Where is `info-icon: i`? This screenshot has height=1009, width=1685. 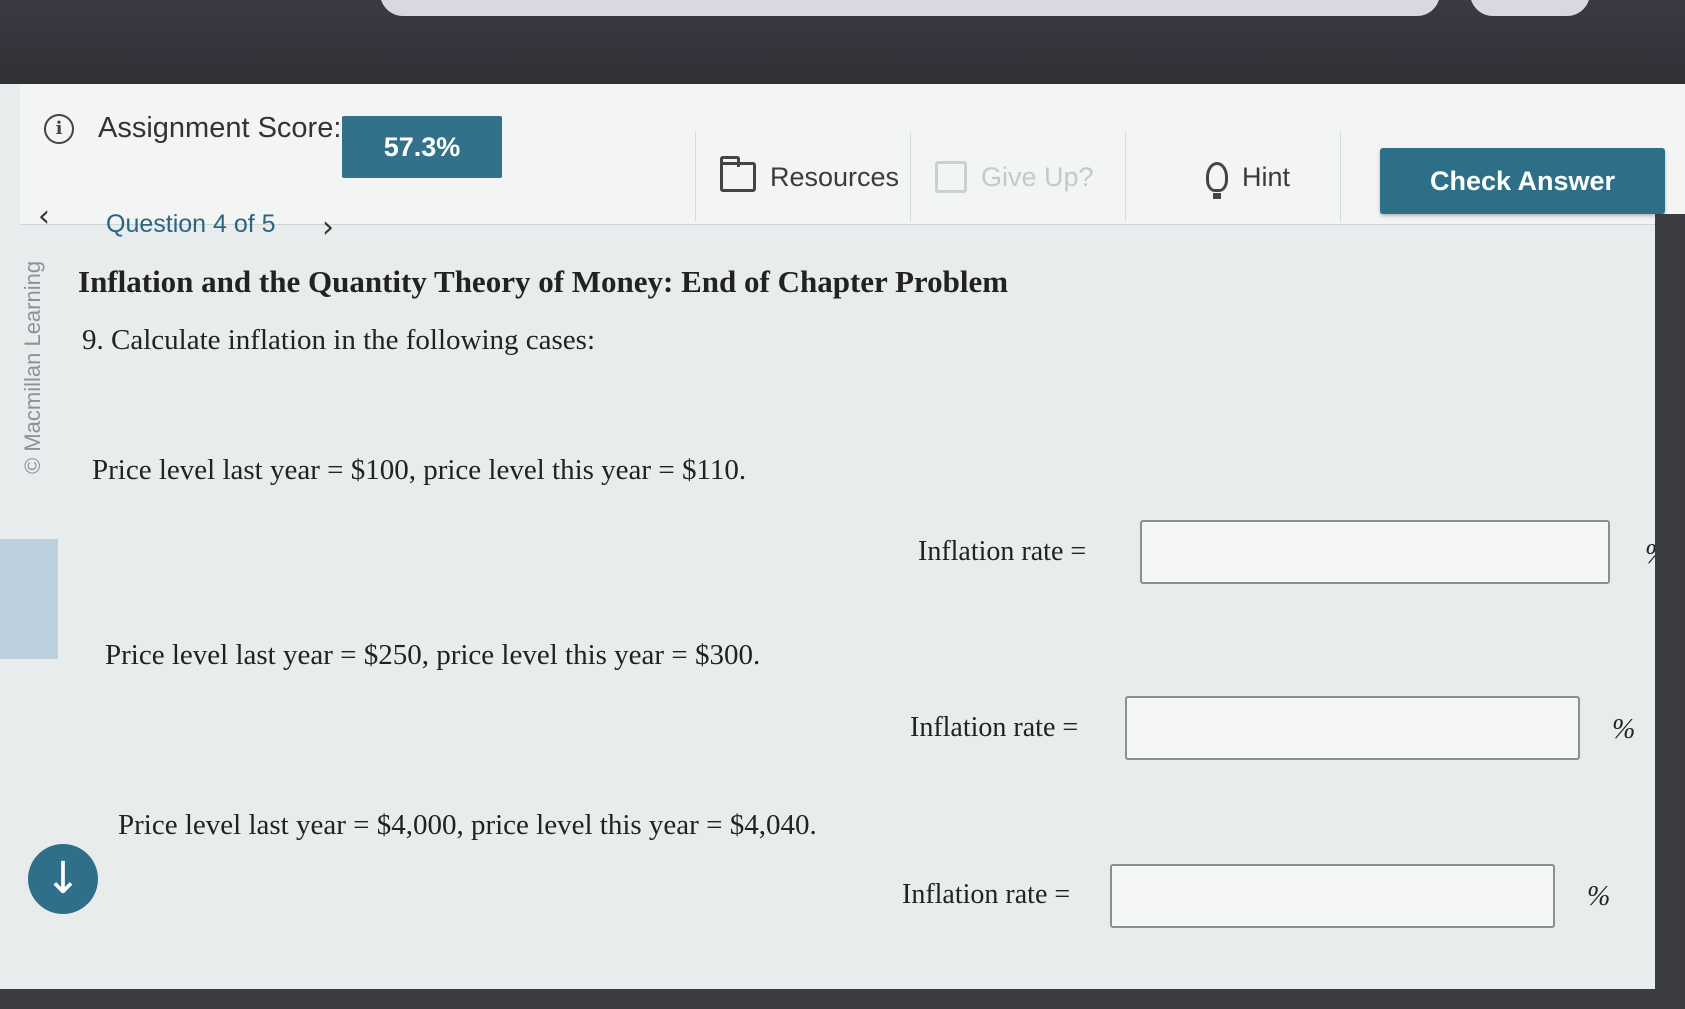 info-icon: i is located at coordinates (59, 129).